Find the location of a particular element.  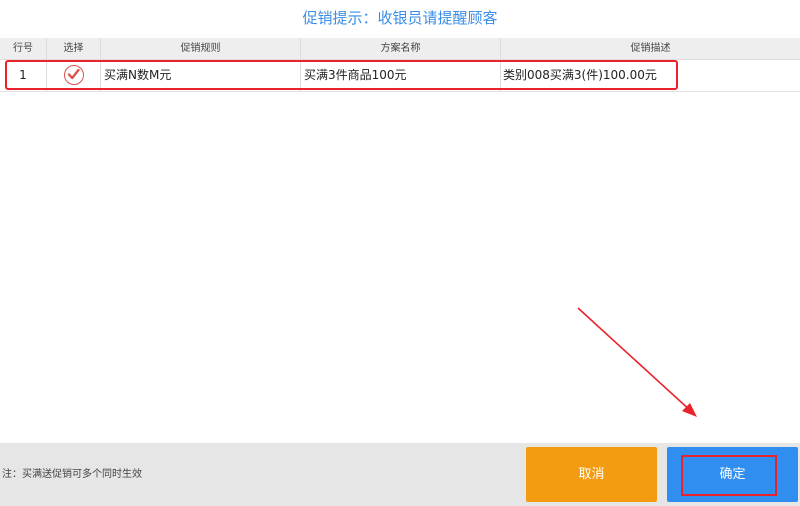

header-description: 促销描述 is located at coordinates (650, 48).